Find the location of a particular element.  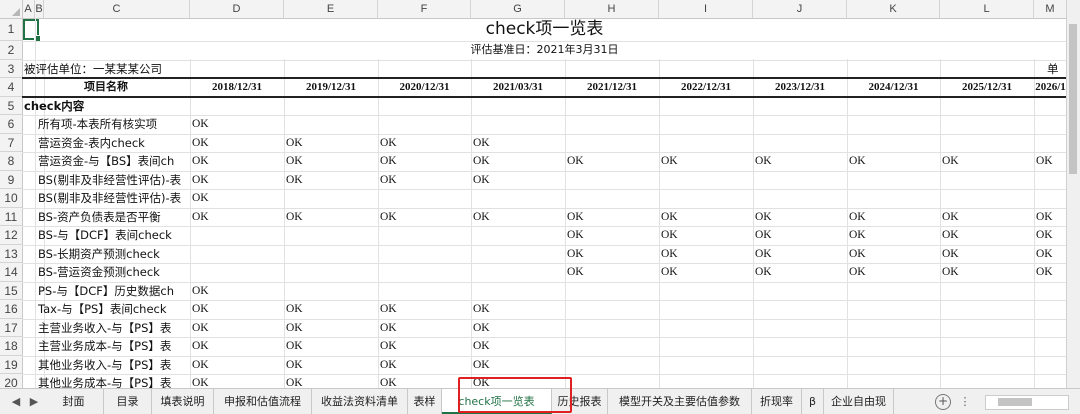

sheet-tab: 目录 is located at coordinates (128, 401).